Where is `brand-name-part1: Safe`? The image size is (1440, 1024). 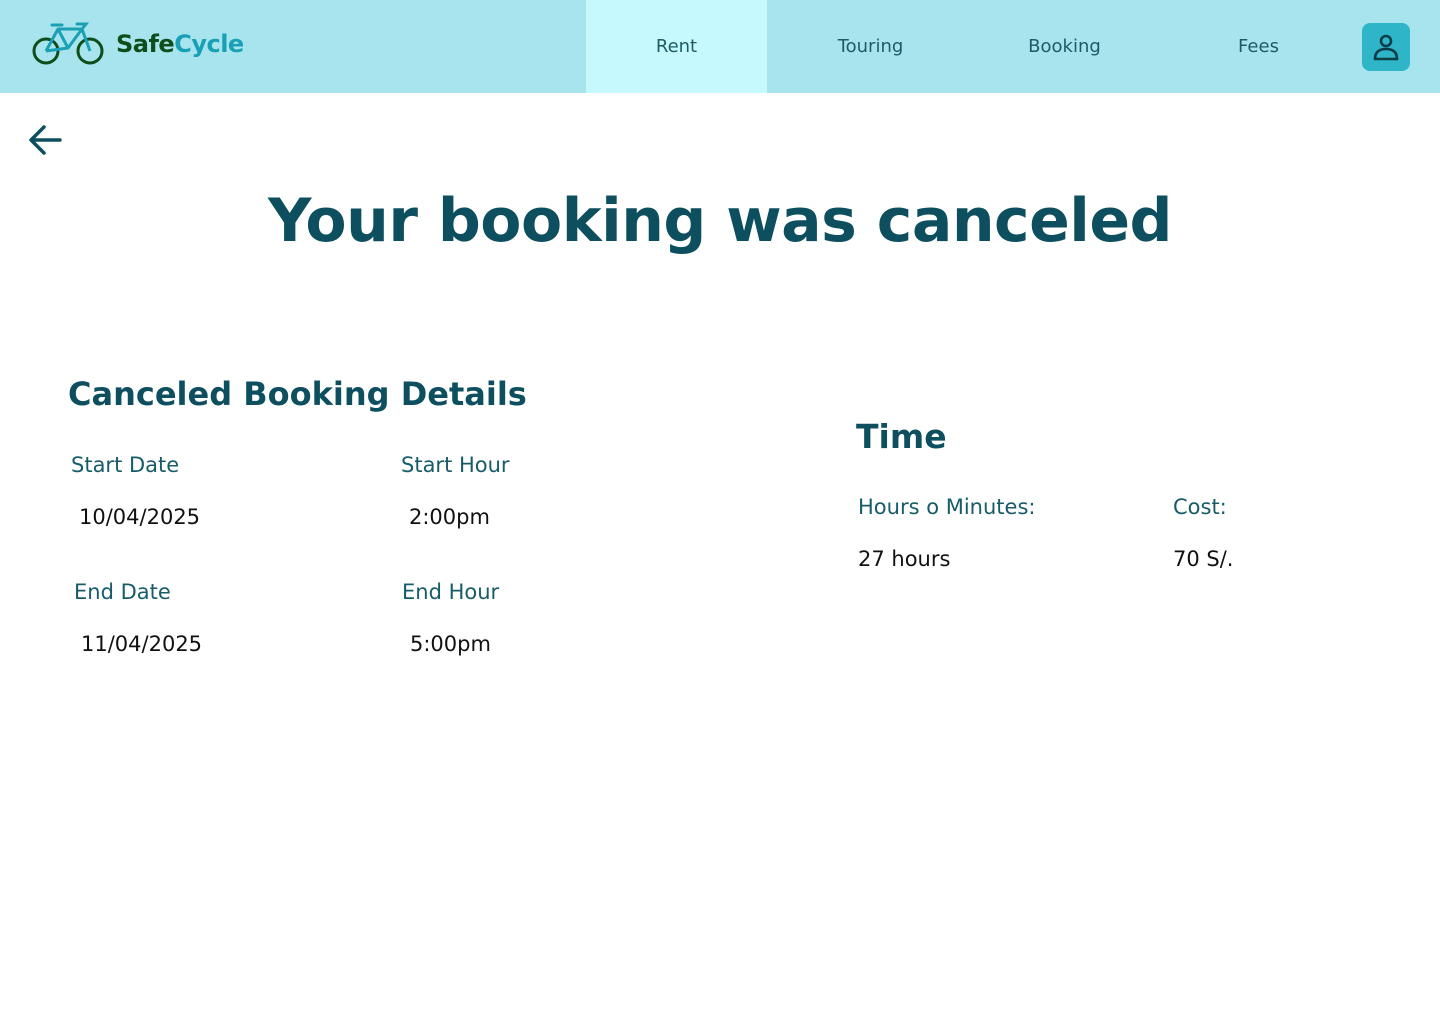 brand-name-part1: Safe is located at coordinates (145, 44).